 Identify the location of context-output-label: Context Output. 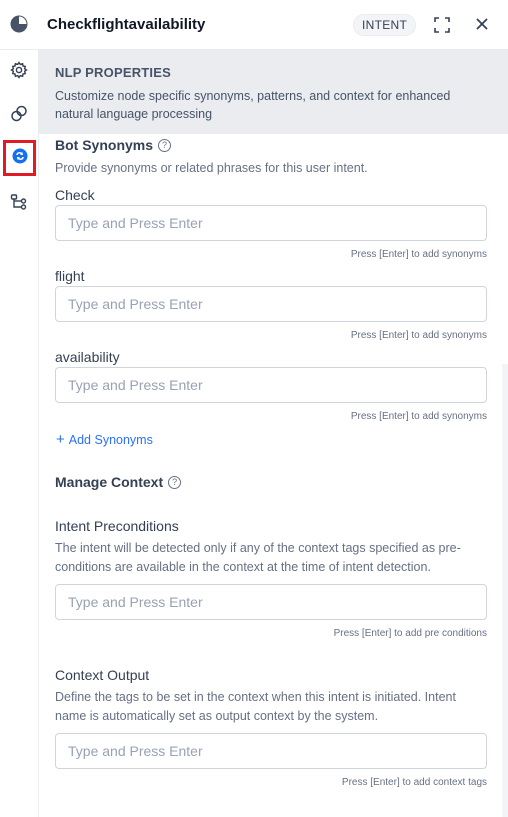
(102, 675).